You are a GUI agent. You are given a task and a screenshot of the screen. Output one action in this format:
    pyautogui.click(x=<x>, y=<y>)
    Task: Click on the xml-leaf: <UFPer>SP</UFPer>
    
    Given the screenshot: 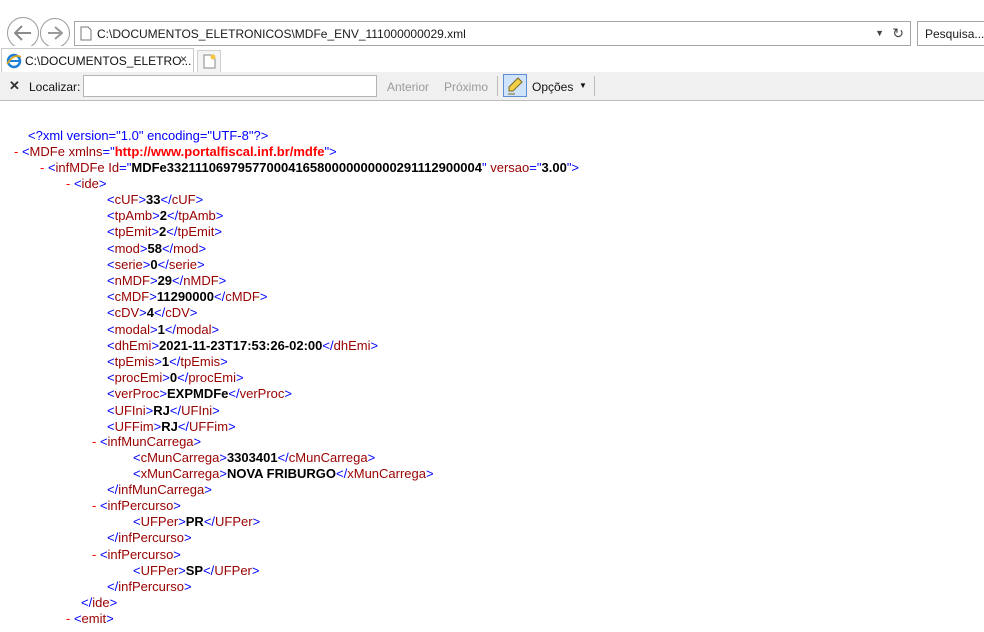 What is the action you would take?
    pyautogui.click(x=196, y=570)
    